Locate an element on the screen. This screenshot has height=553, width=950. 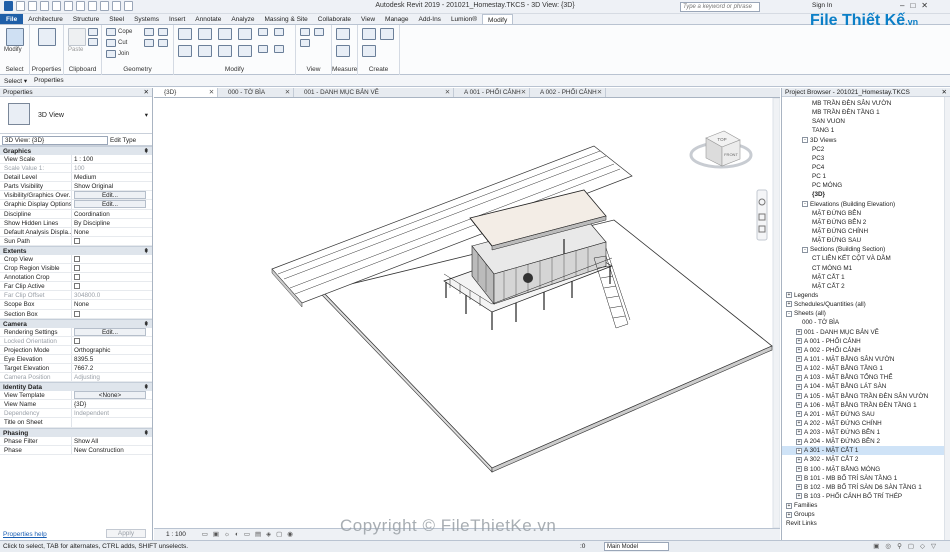
tab-analyze: Analyze is located at coordinates (242, 19).